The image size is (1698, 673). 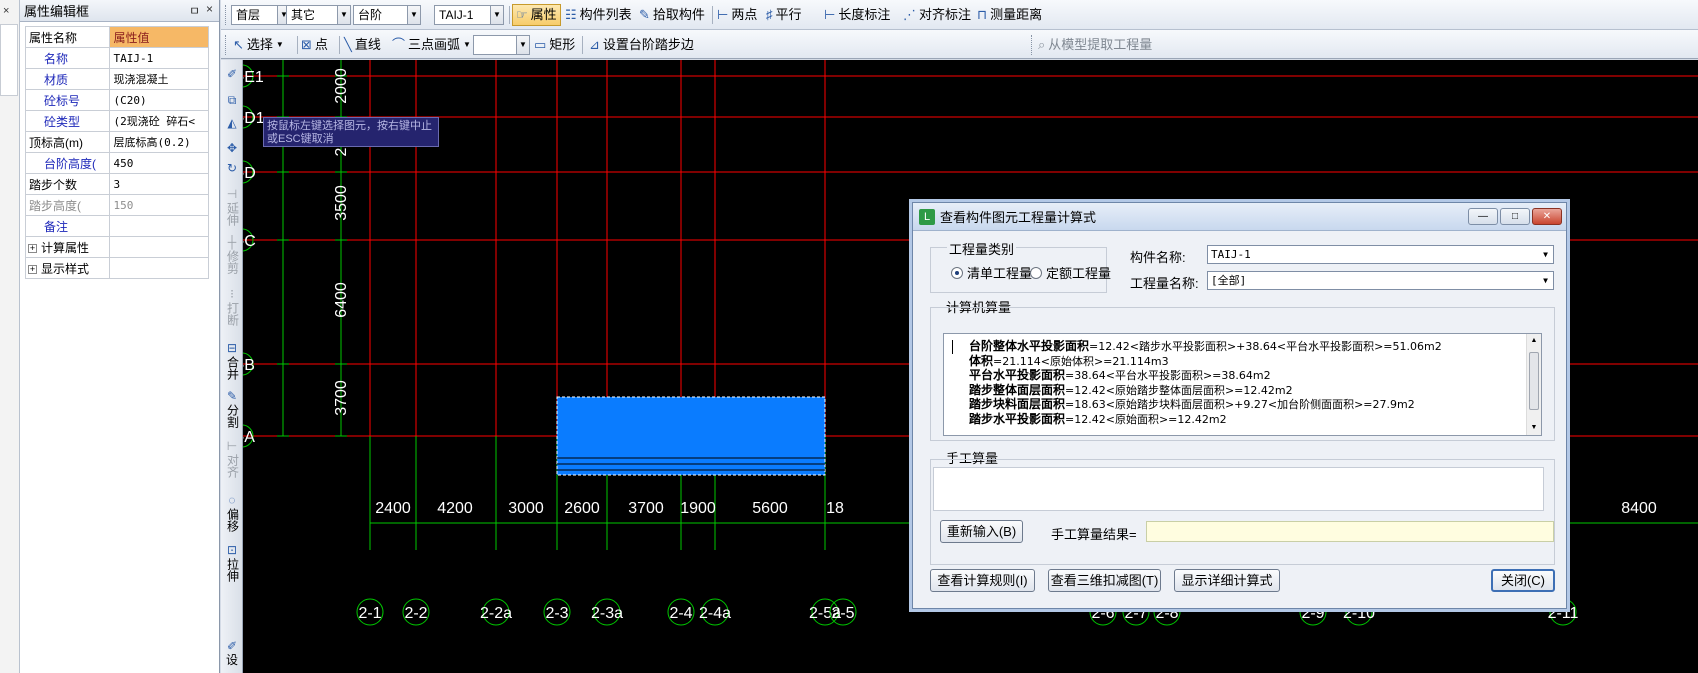 I want to click on move-tool: ✥, so click(x=232, y=149).